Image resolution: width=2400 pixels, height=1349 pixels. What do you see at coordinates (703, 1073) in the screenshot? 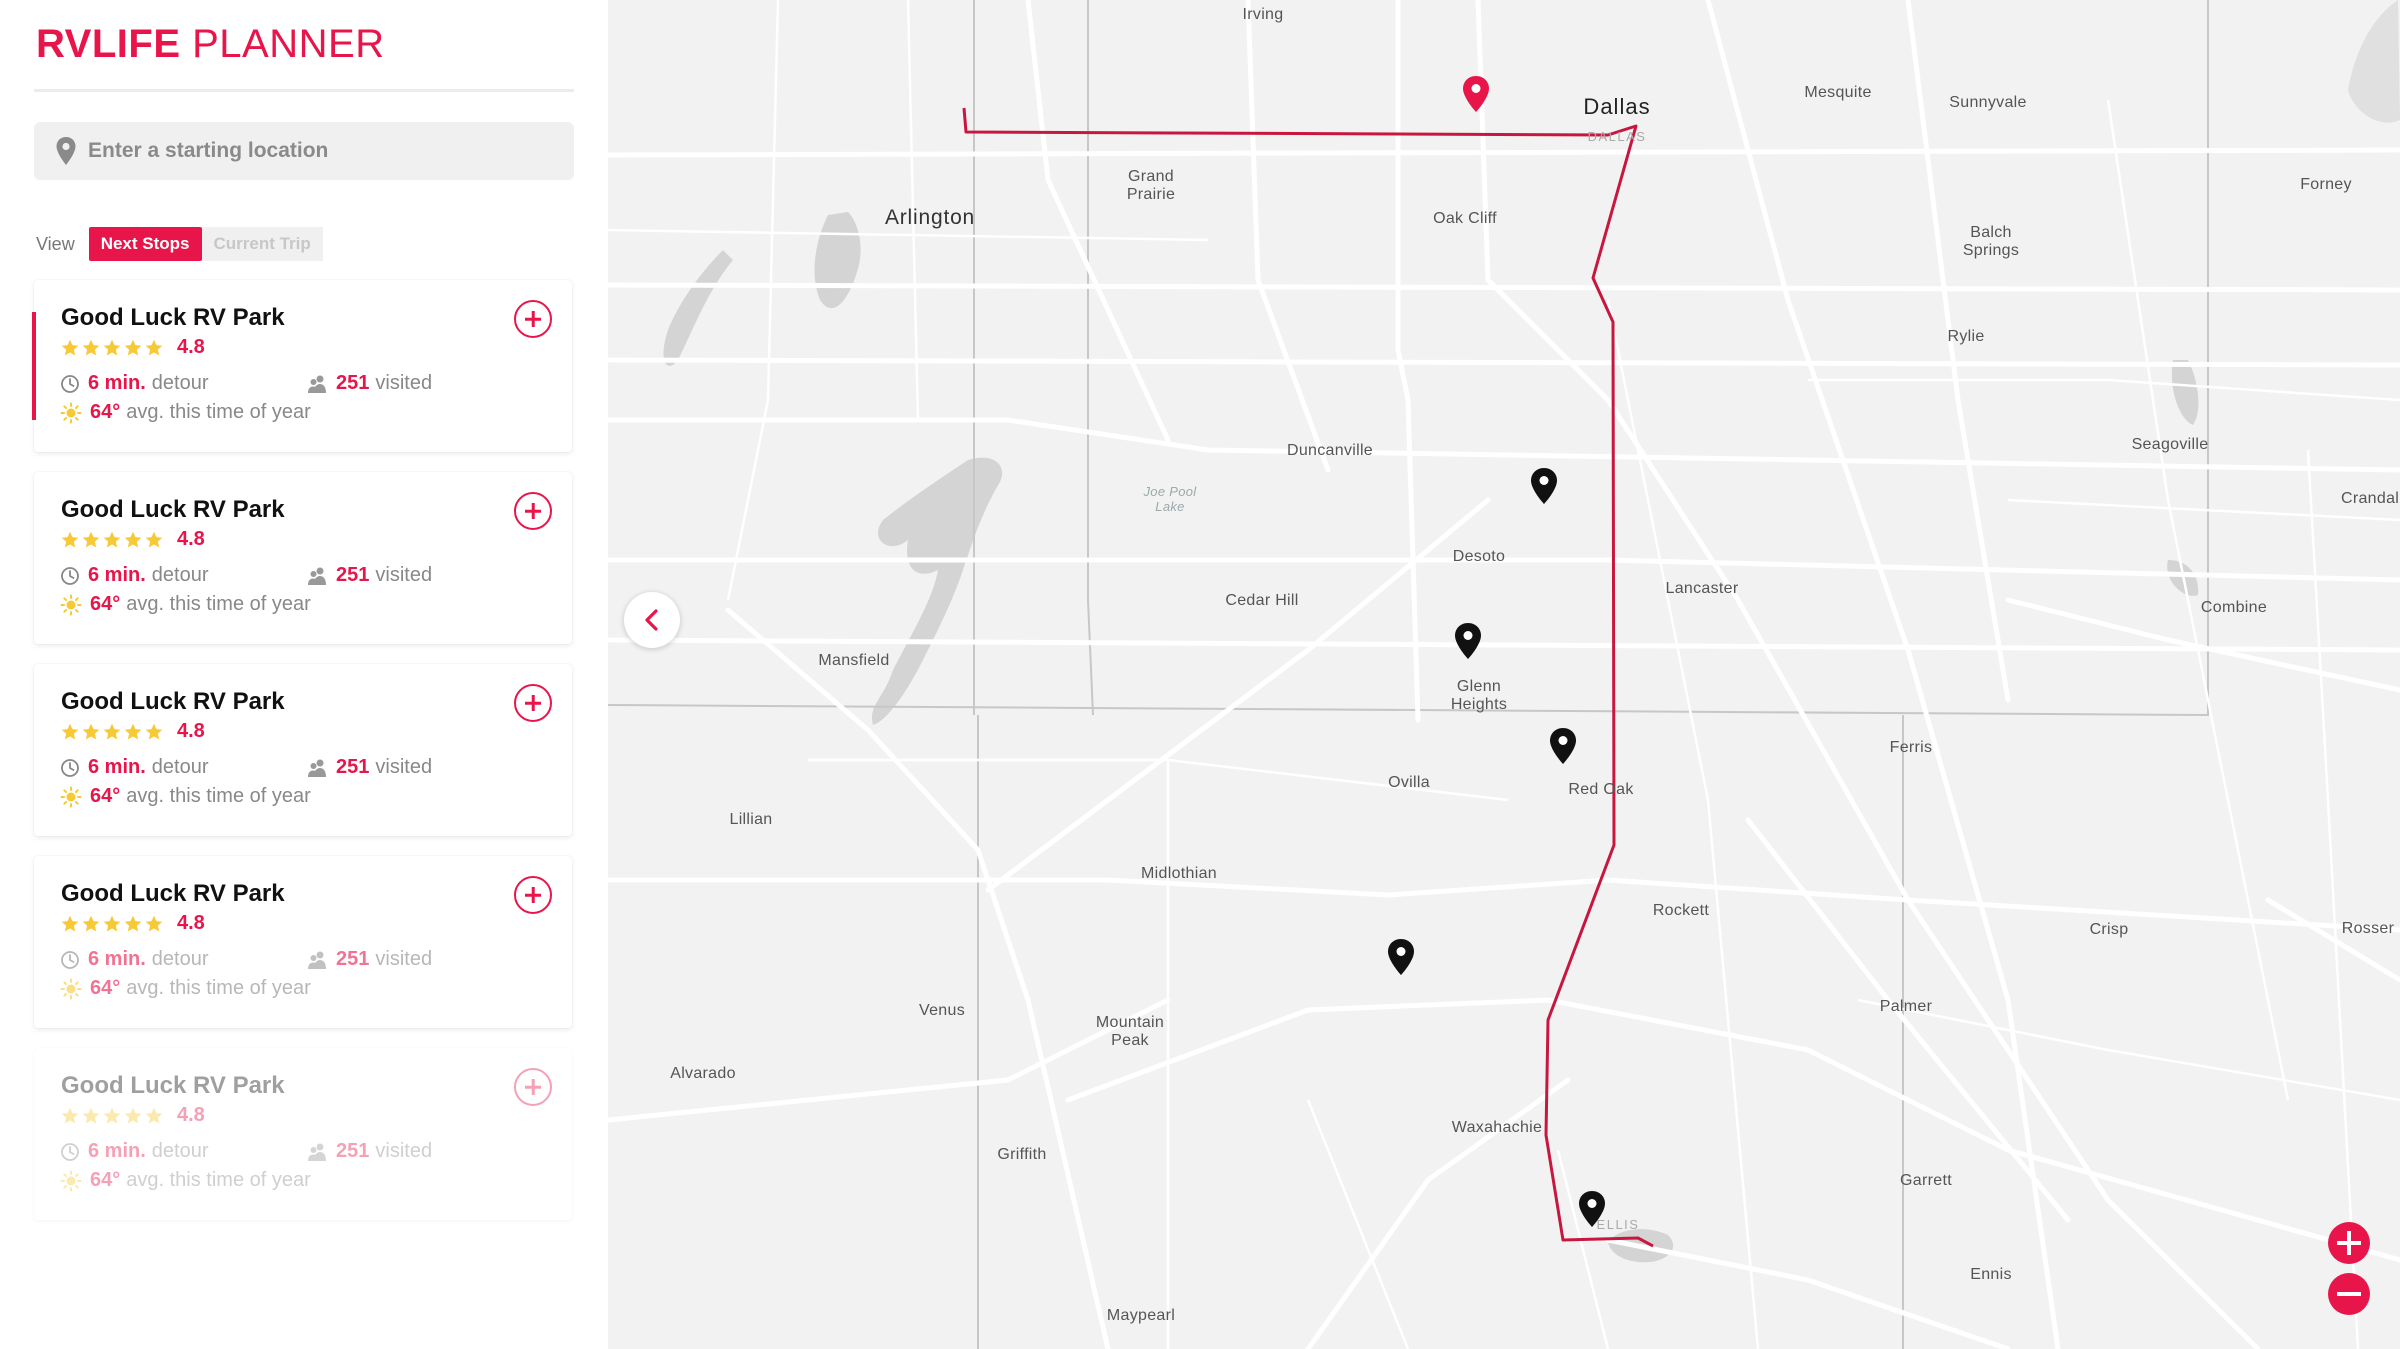
I see `place-label-alvarado: Alvarado` at bounding box center [703, 1073].